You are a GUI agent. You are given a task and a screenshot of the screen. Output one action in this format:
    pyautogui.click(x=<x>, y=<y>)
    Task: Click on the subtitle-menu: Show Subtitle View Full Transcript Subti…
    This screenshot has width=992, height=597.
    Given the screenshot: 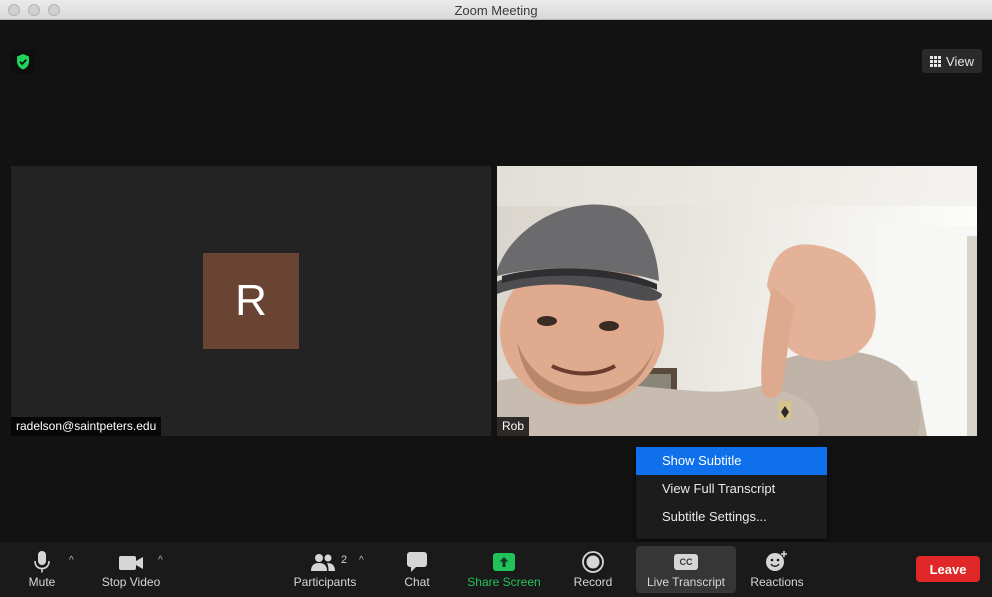 What is the action you would take?
    pyautogui.click(x=731, y=493)
    